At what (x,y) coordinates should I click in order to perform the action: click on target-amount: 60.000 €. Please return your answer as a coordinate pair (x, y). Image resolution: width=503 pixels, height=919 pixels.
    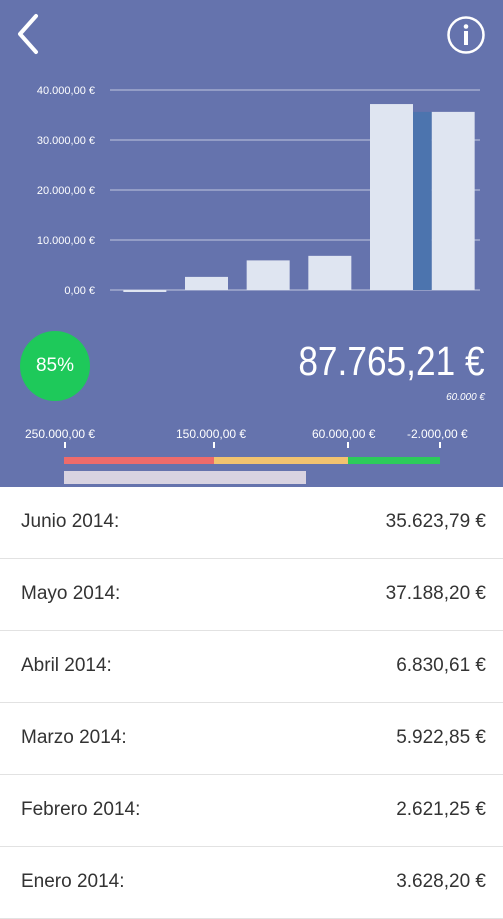
    Looking at the image, I should click on (465, 397).